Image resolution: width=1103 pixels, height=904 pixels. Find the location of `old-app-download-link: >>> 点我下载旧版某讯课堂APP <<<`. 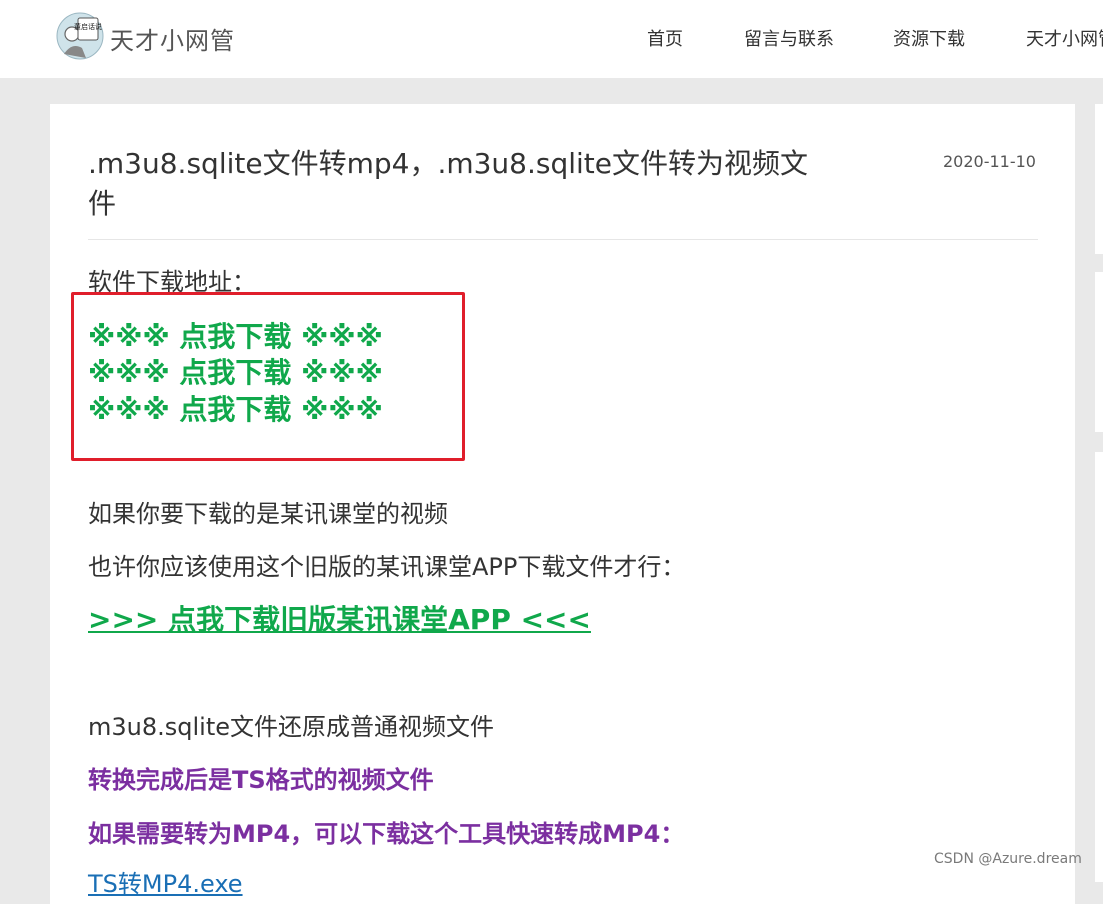

old-app-download-link: >>> 点我下载旧版某讯课堂APP <<< is located at coordinates (339, 618).